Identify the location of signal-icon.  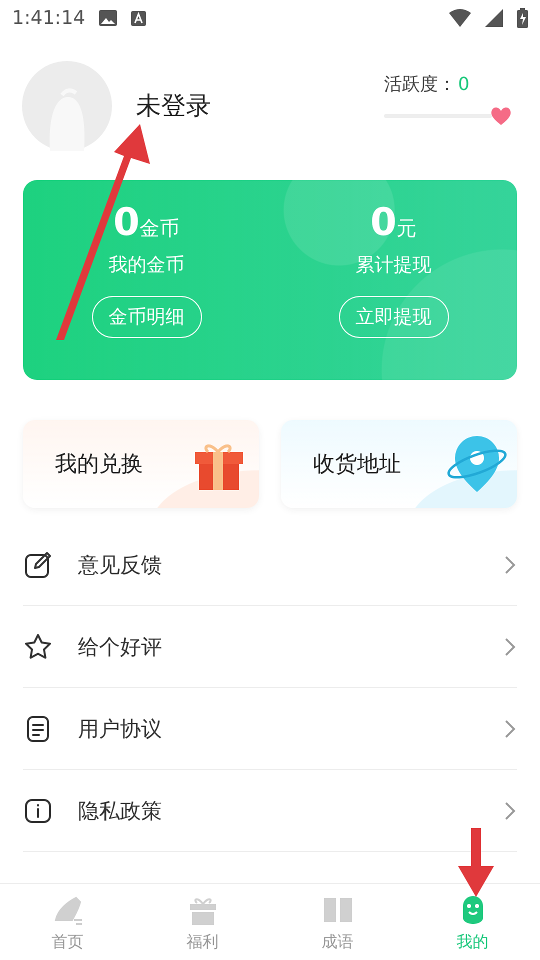
(494, 18).